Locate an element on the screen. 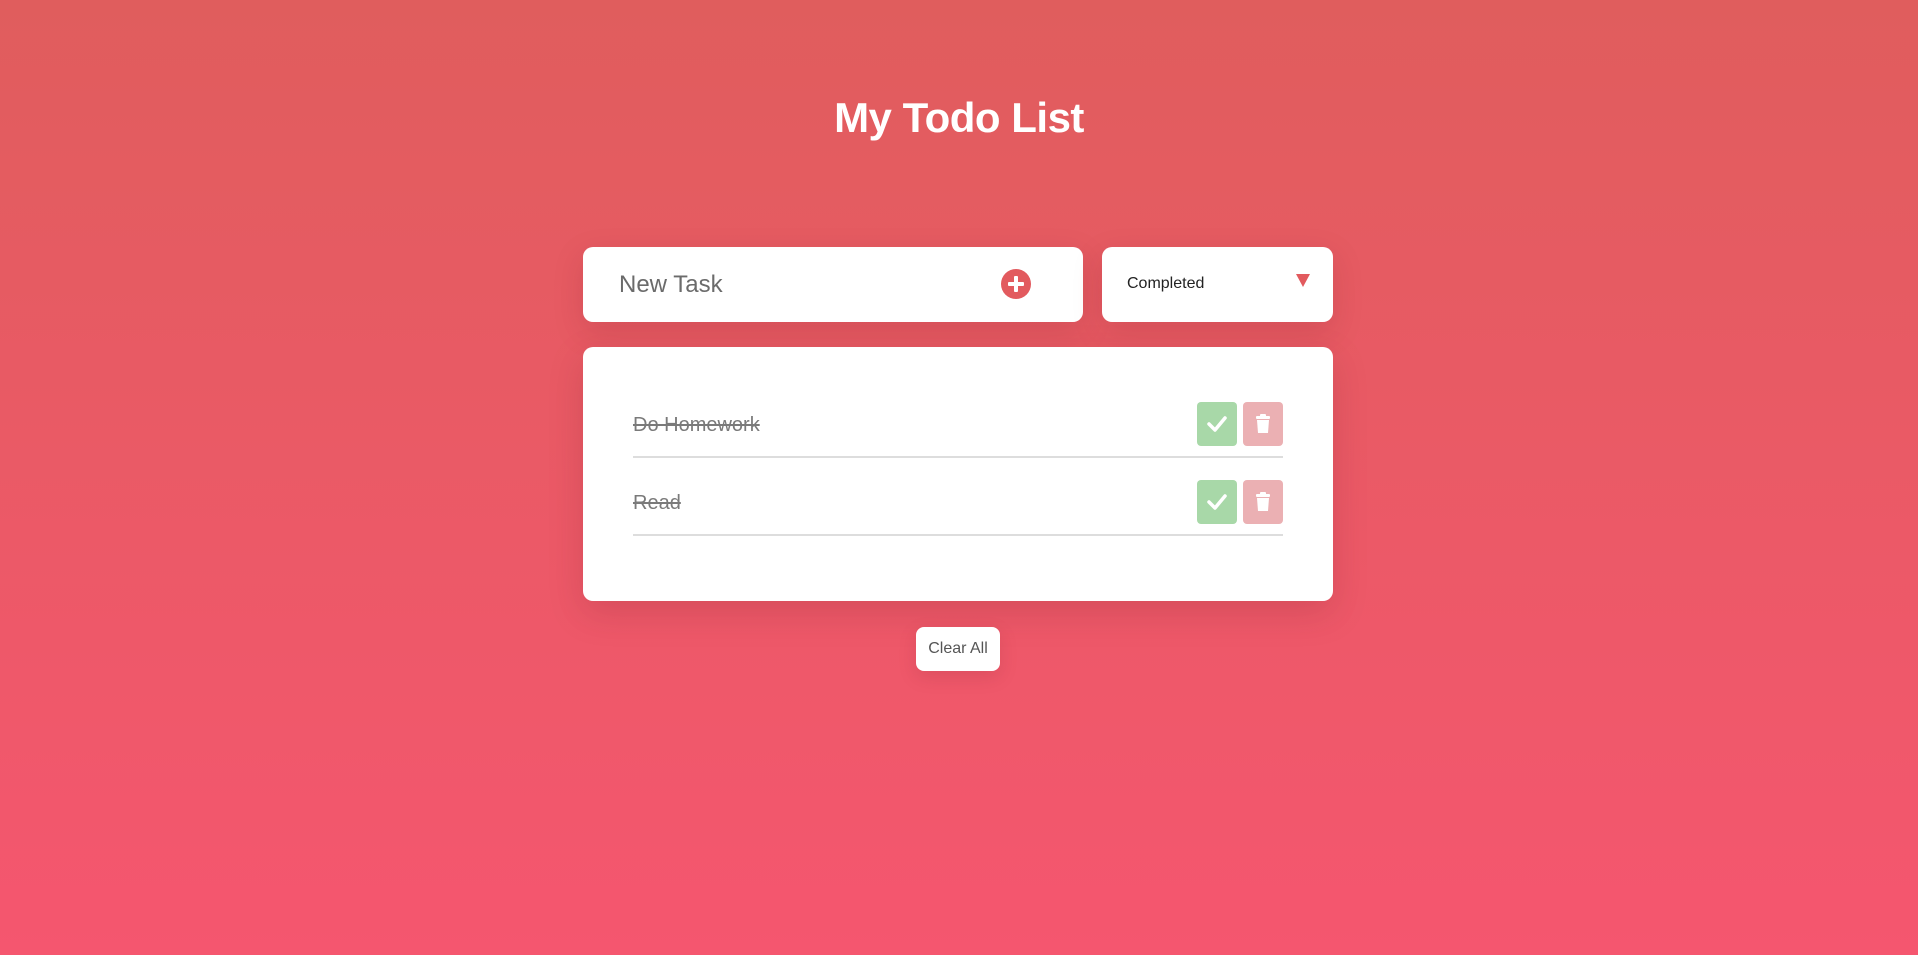 The width and height of the screenshot is (1918, 955). filter-select: Completed is located at coordinates (1217, 284).